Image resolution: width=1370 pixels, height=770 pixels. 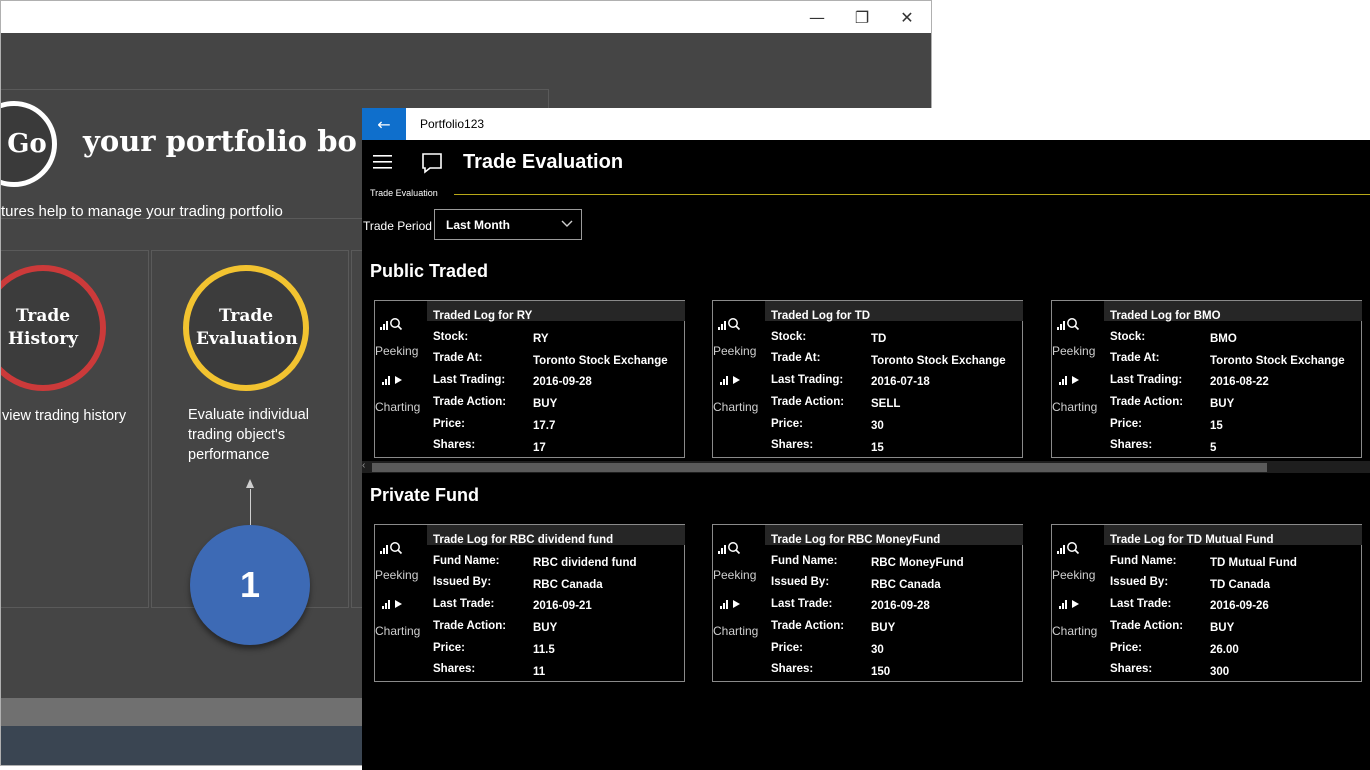 I want to click on card-value: RY, so click(x=541, y=339).